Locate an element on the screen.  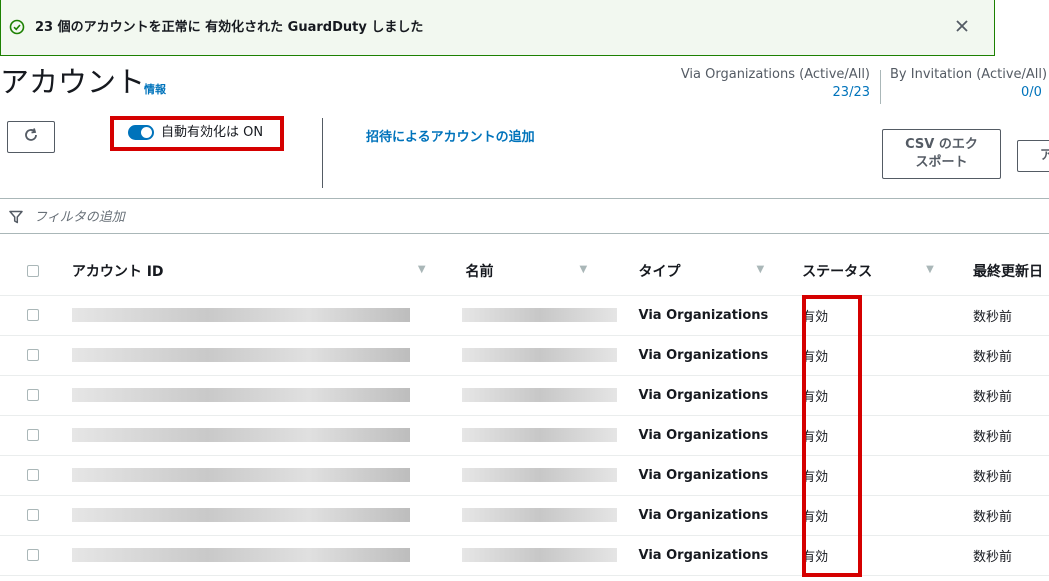
toggle-knob is located at coordinates (146, 132).